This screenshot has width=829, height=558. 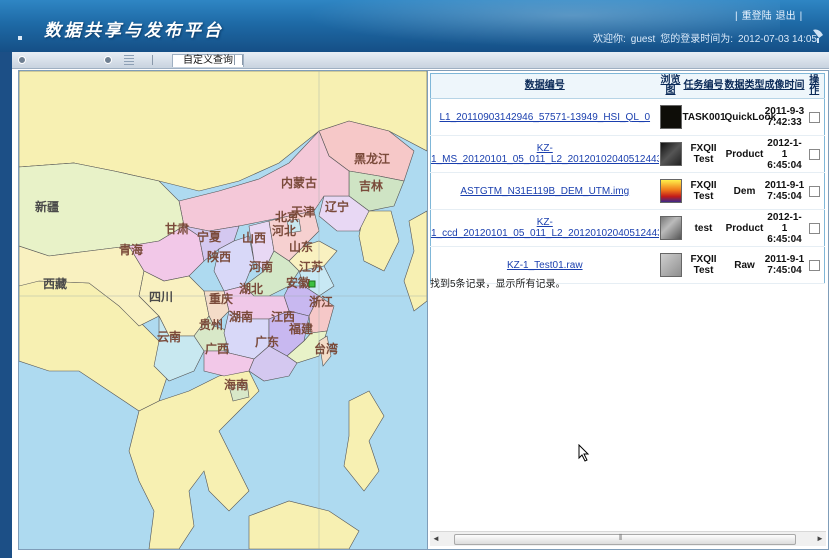 I want to click on label-qinghai: 青海, so click(x=131, y=249).